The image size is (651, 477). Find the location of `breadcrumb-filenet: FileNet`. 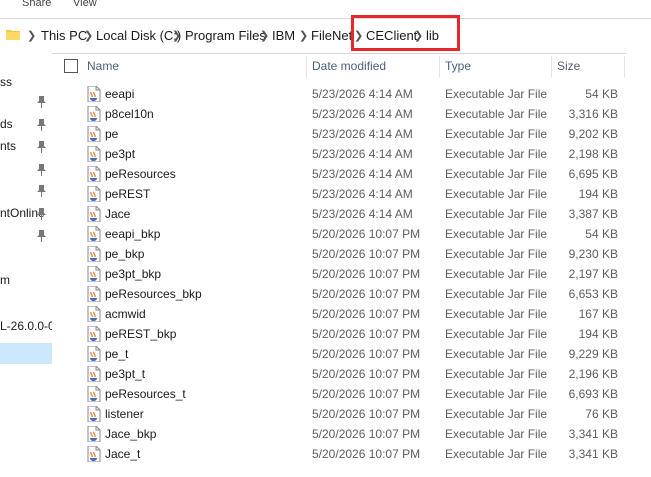

breadcrumb-filenet: FileNet is located at coordinates (331, 36).